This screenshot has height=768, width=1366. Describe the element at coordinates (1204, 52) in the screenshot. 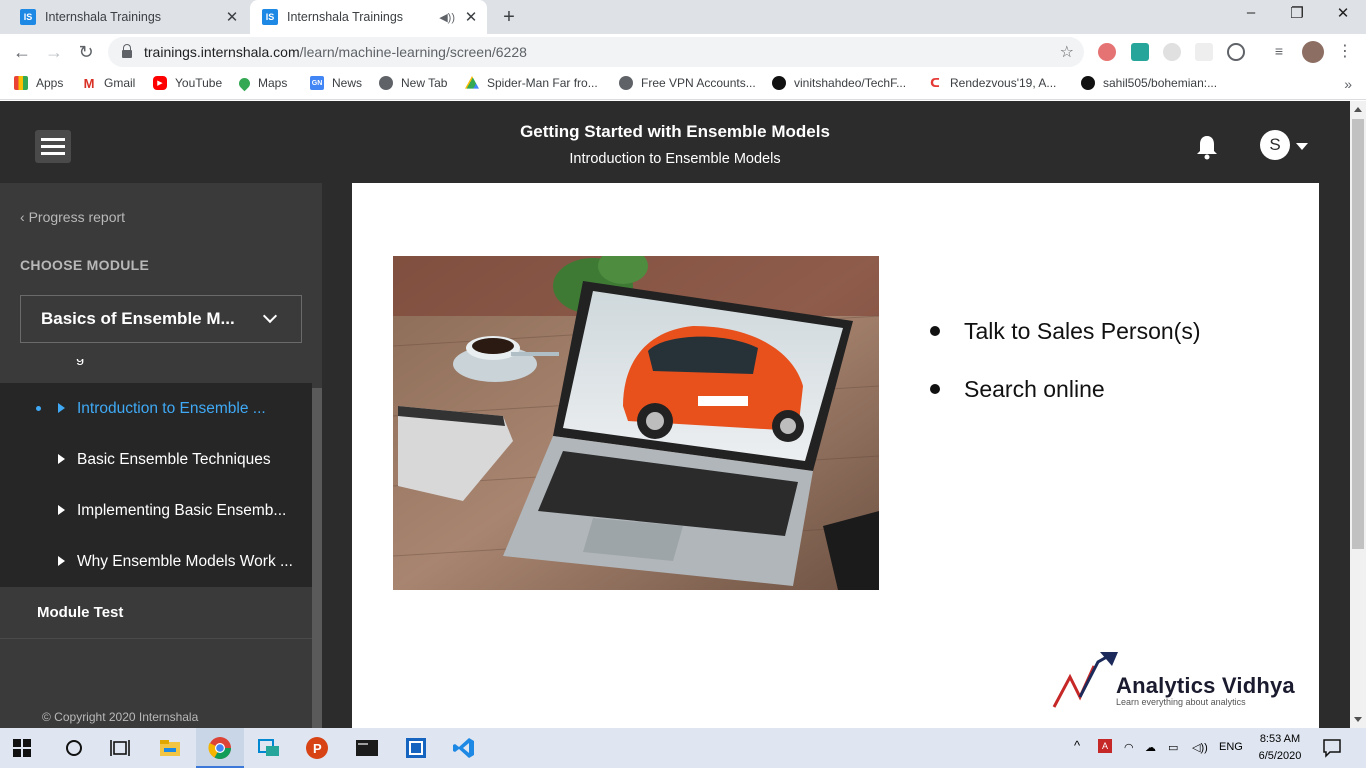

I see `extension-grid-icon` at that location.